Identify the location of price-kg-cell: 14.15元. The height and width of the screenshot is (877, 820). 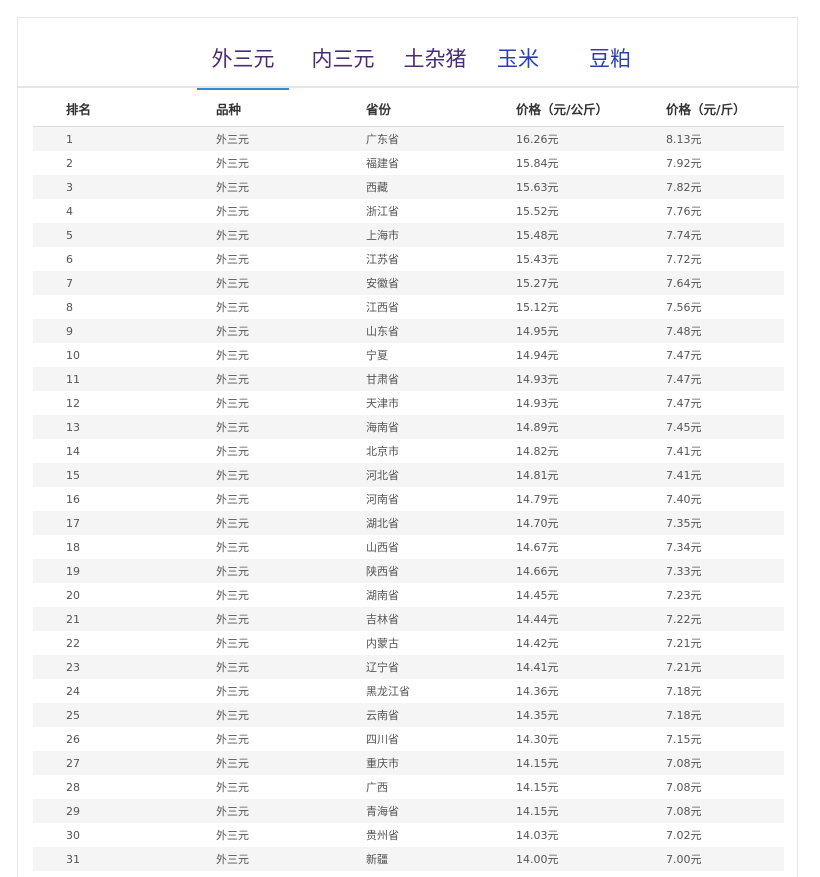
(558, 811).